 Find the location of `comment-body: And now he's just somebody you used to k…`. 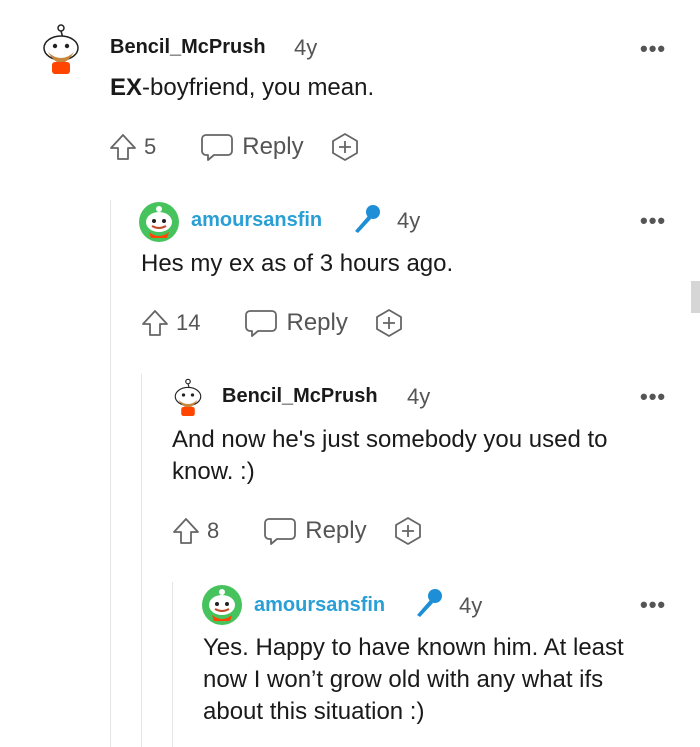

comment-body: And now he's just somebody you used to k… is located at coordinates (390, 455).